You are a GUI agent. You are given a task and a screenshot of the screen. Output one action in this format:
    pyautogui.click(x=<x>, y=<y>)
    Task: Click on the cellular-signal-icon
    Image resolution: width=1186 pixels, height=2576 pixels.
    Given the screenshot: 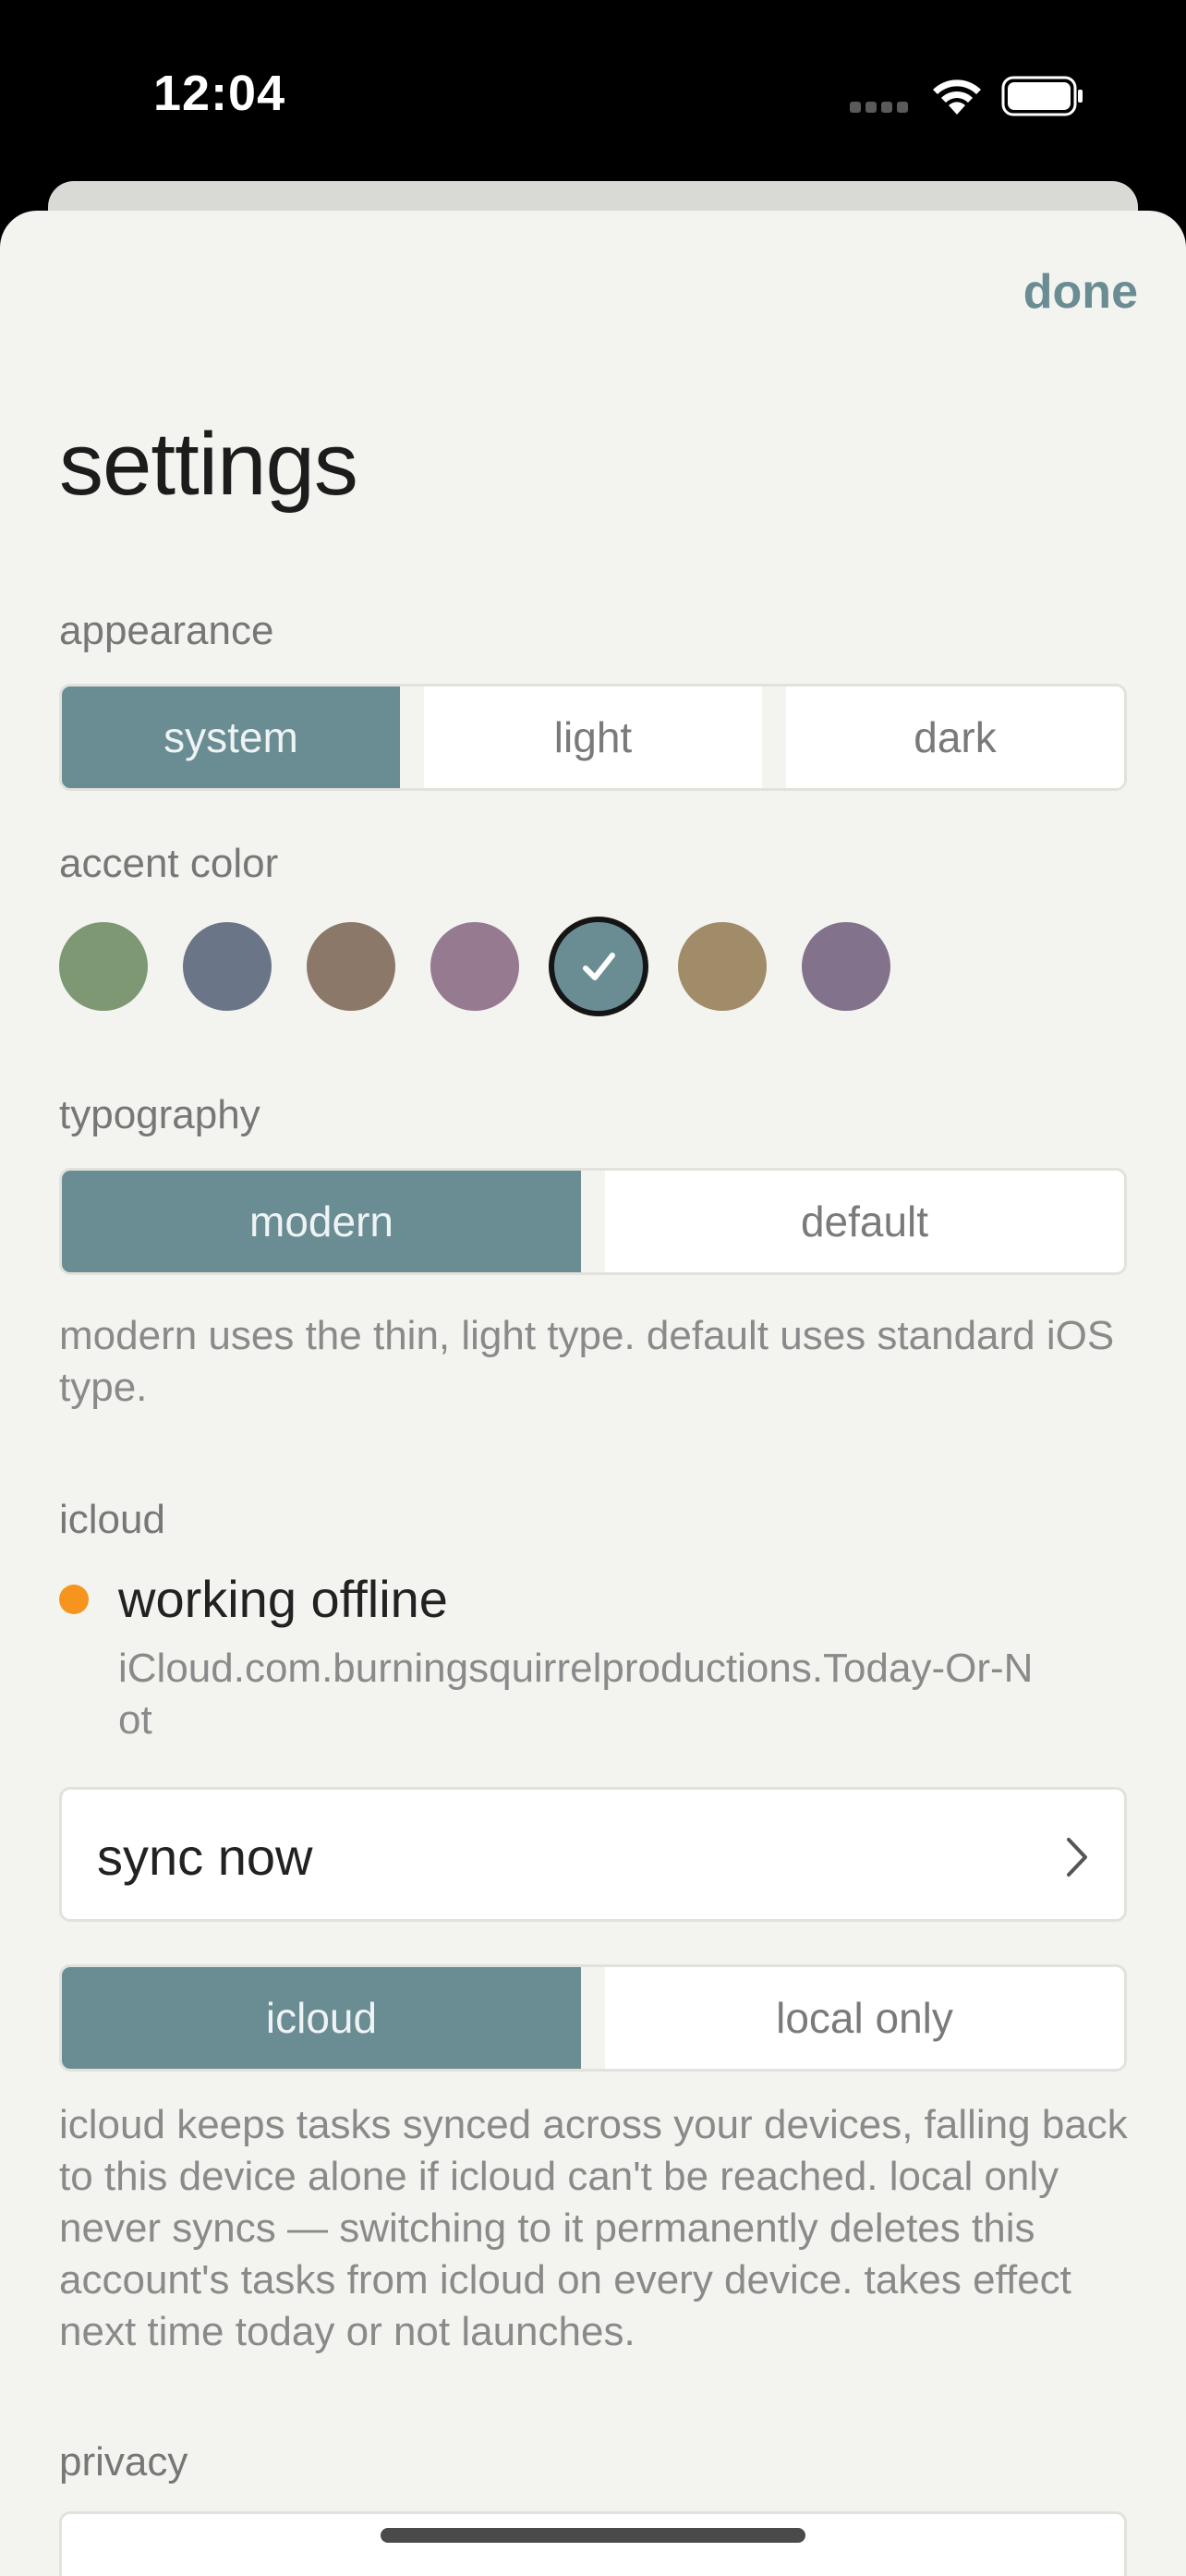 What is the action you would take?
    pyautogui.click(x=880, y=108)
    